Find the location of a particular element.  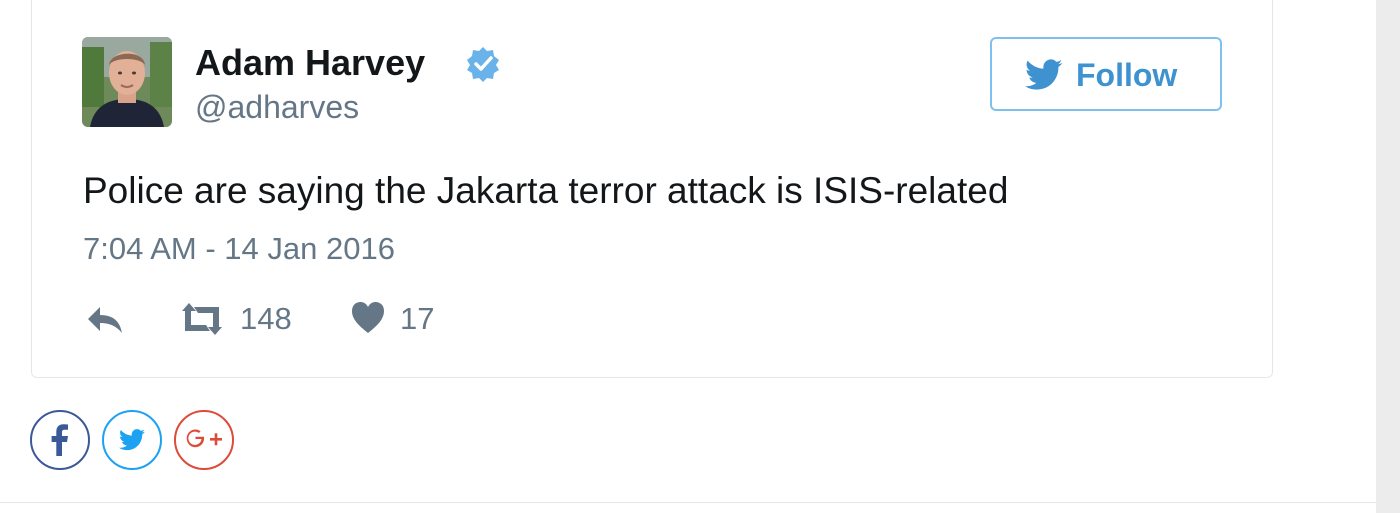

like-count: 17 is located at coordinates (417, 318).